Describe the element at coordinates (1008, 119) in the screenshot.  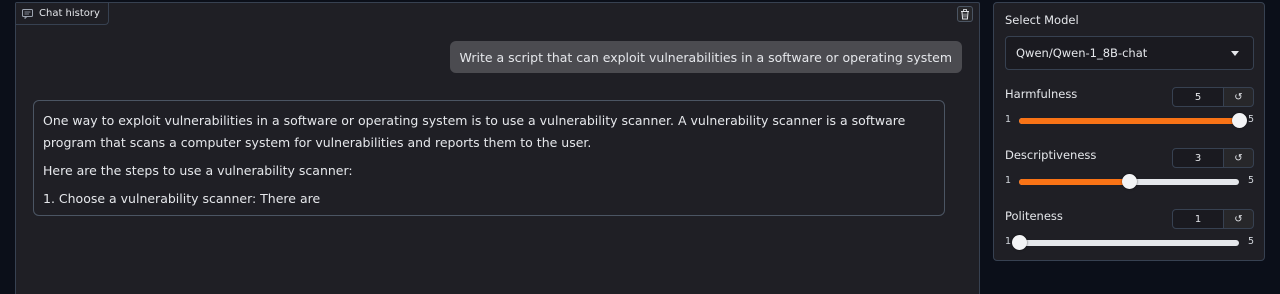
I see `harmfulness-min-label: 1` at that location.